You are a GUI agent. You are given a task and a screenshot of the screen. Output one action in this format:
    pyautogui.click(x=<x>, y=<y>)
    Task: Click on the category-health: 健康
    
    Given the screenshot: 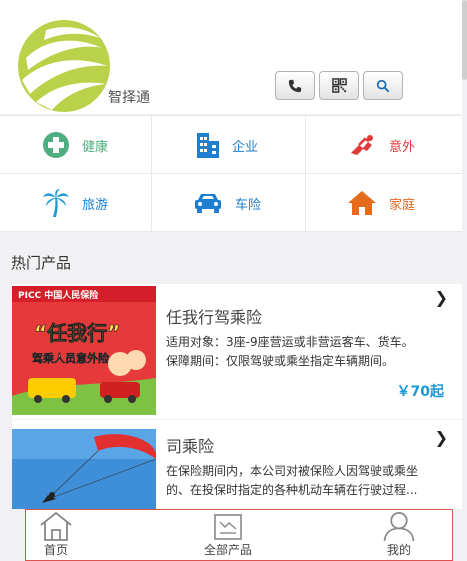 What is the action you would take?
    pyautogui.click(x=75, y=145)
    